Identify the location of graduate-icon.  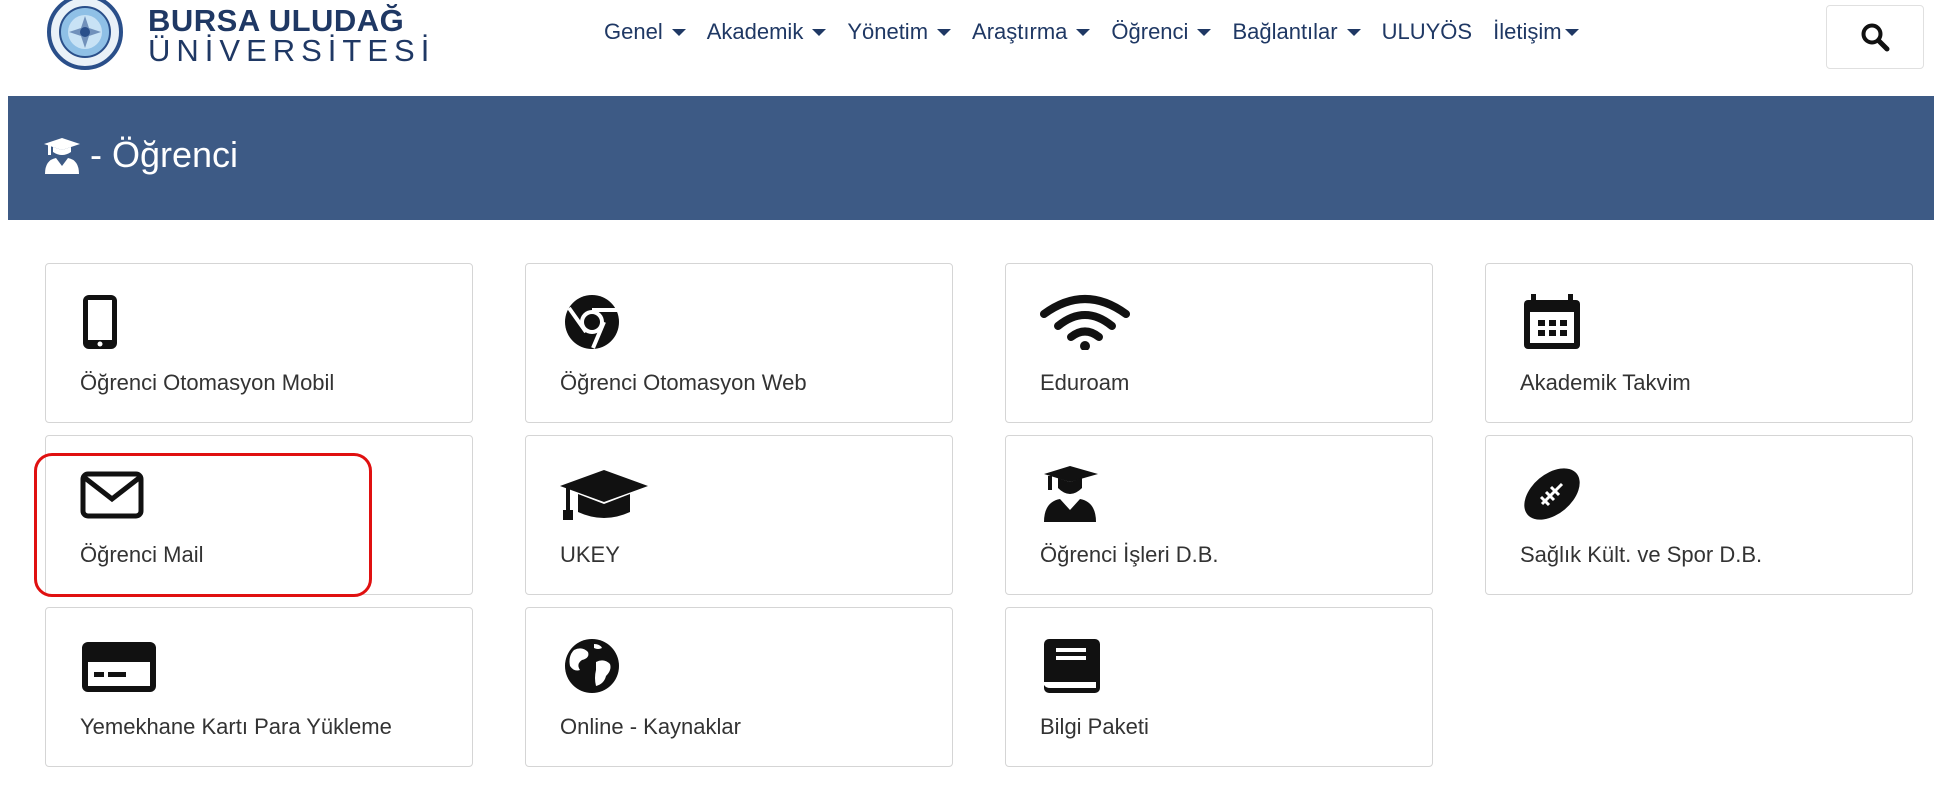
(62, 156).